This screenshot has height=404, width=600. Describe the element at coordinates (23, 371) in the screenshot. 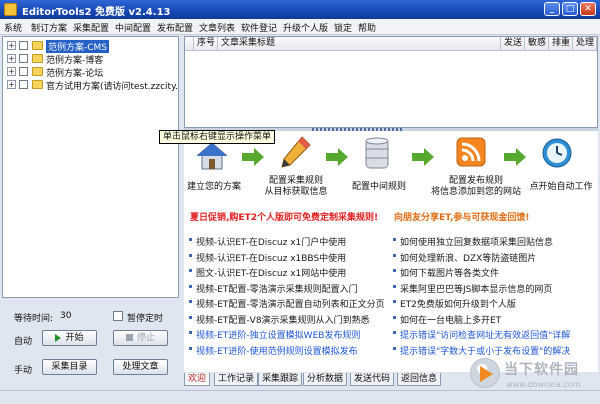

I see `manual-label: 手动` at that location.